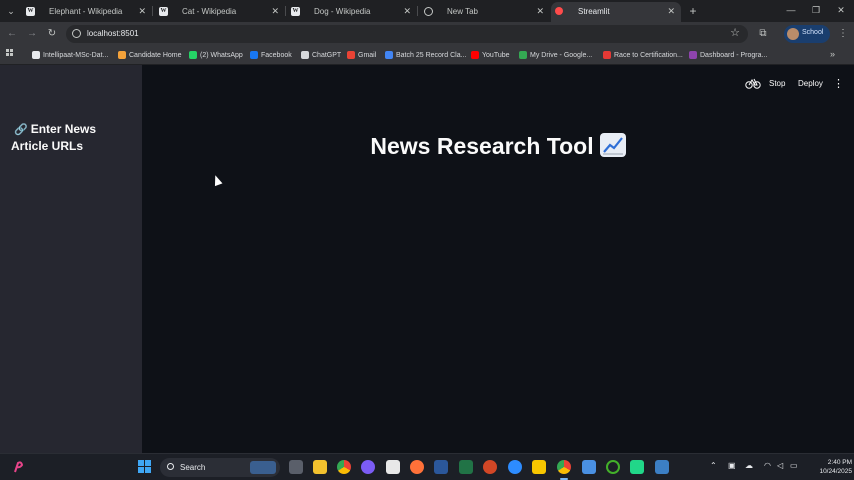  What do you see at coordinates (441, 467) in the screenshot?
I see `word-icon` at bounding box center [441, 467].